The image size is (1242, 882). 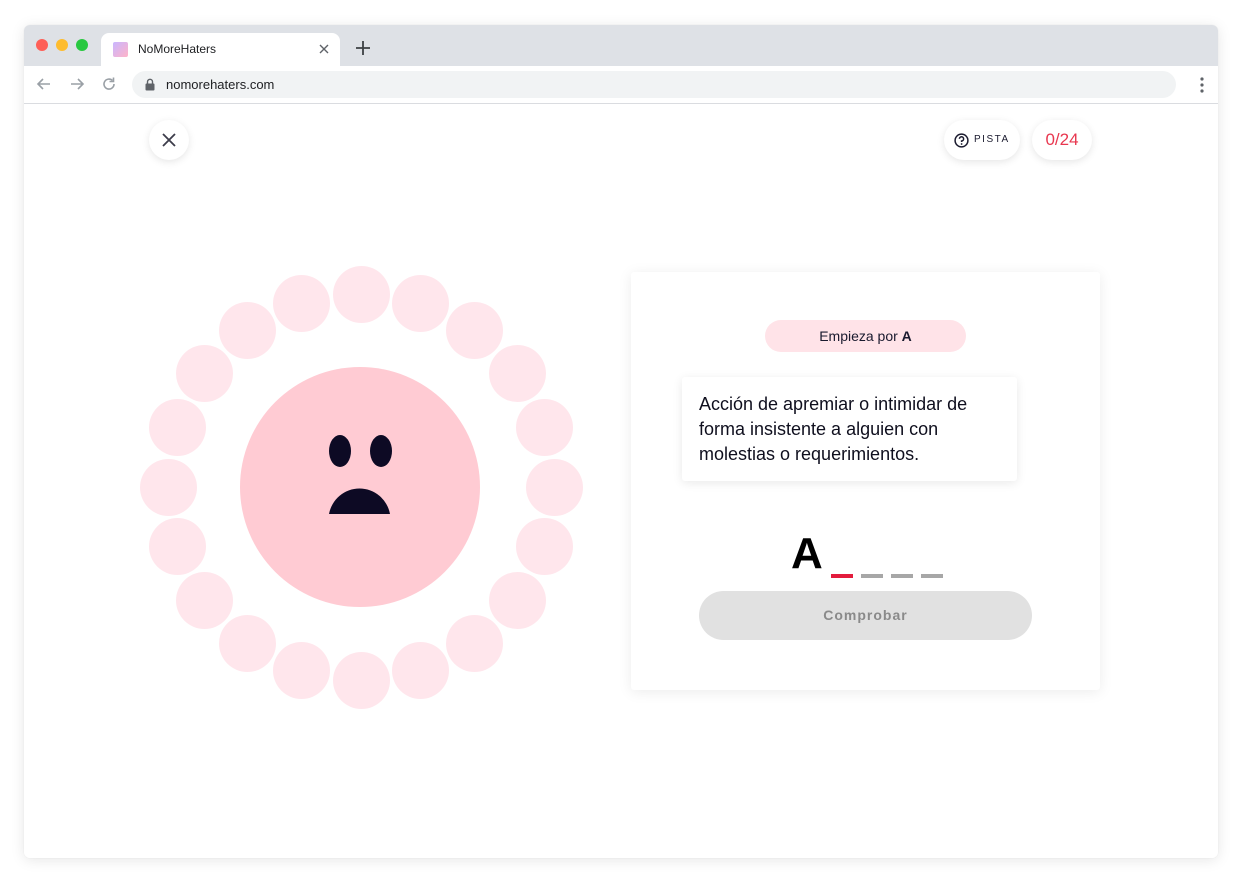 What do you see at coordinates (992, 139) in the screenshot?
I see `hint-label: PISTA` at bounding box center [992, 139].